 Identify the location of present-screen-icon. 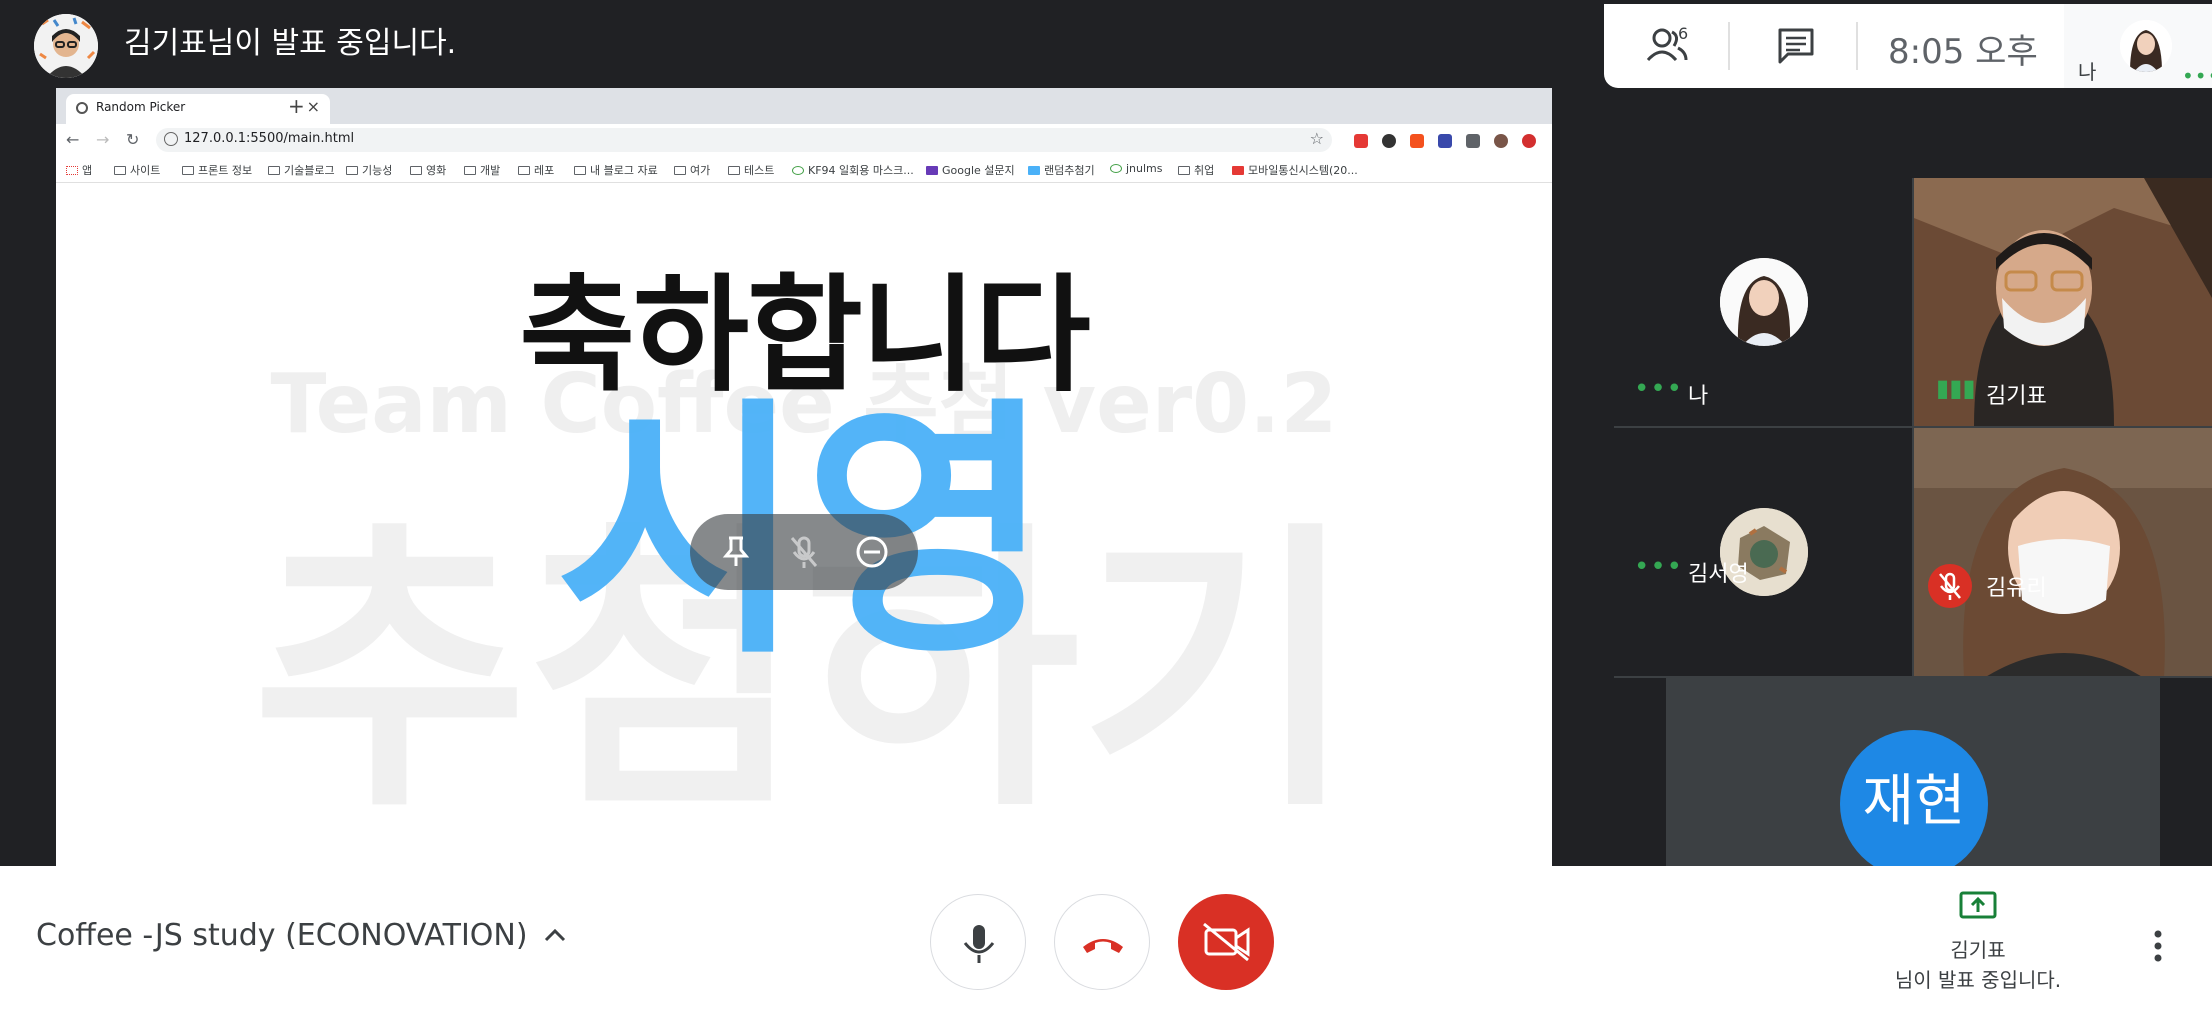
(1978, 907).